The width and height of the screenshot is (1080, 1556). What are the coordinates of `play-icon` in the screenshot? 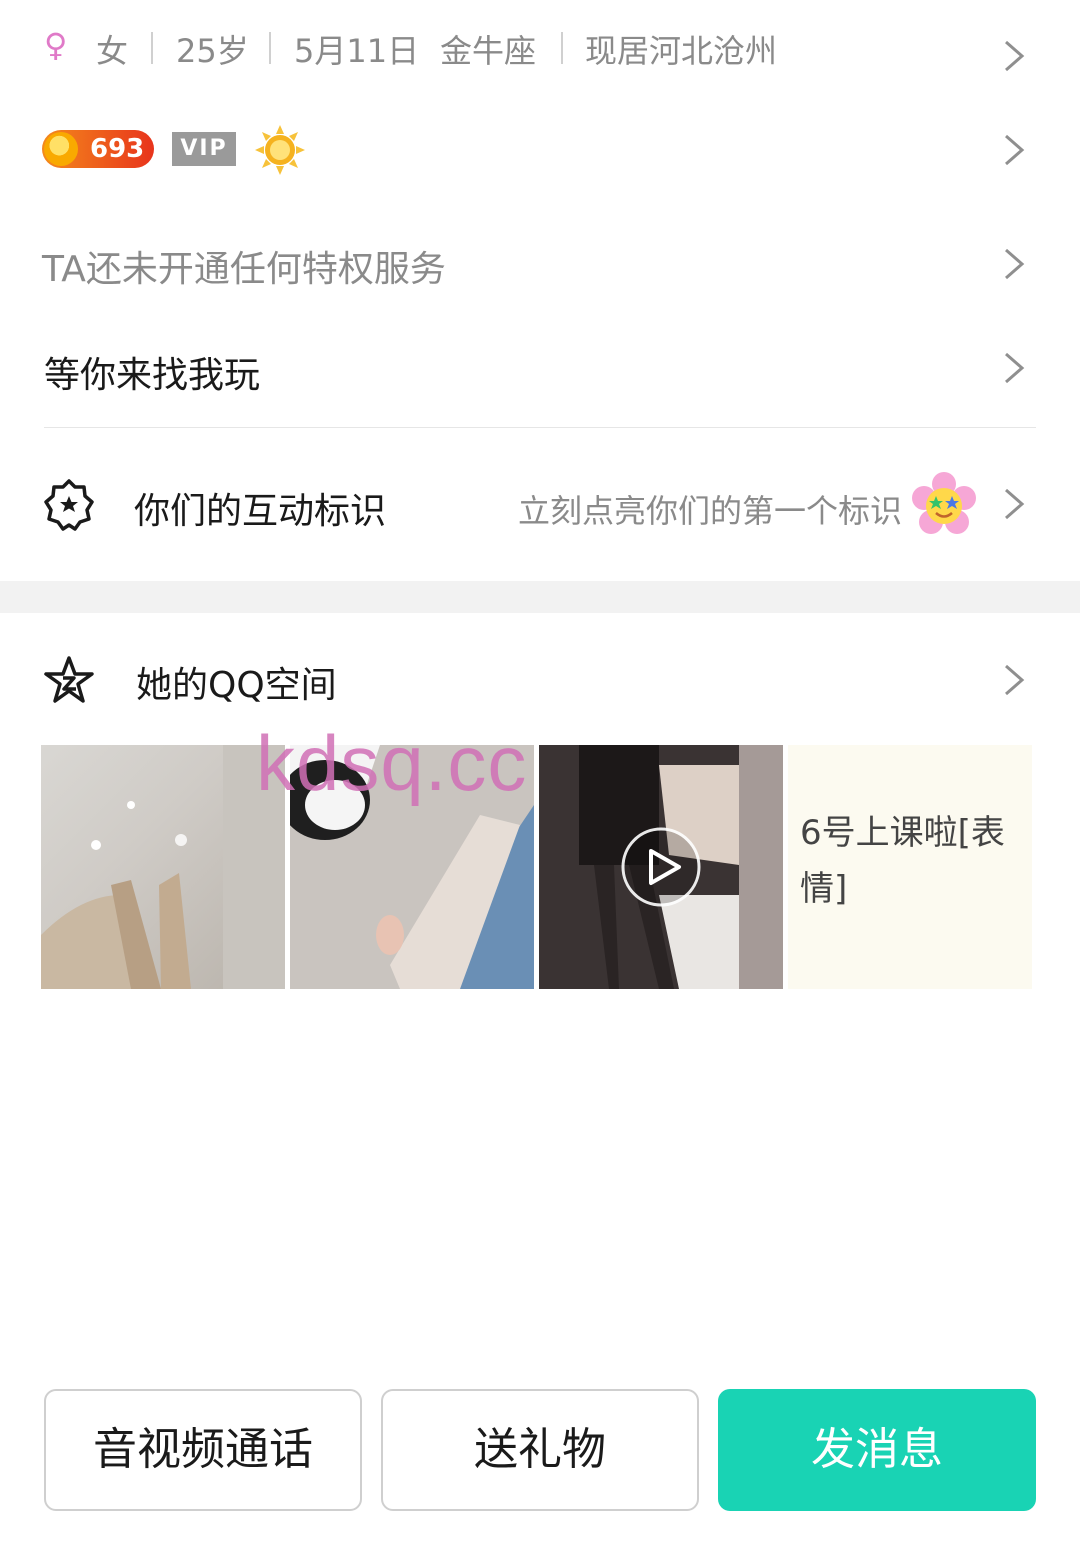 It's located at (661, 867).